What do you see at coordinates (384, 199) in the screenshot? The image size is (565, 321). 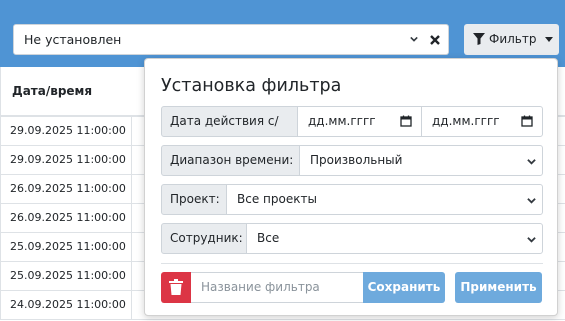 I see `project-select: Все проекты` at bounding box center [384, 199].